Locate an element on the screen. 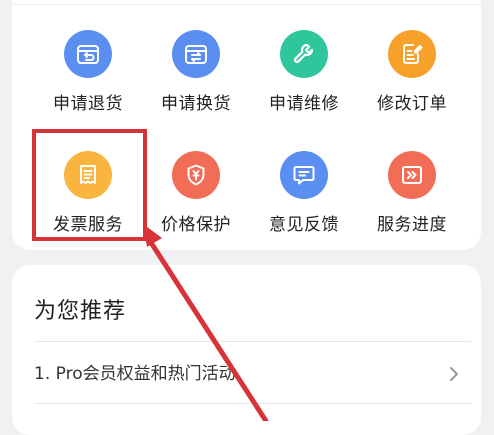  annotation-arrow-icon is located at coordinates (206, 322).